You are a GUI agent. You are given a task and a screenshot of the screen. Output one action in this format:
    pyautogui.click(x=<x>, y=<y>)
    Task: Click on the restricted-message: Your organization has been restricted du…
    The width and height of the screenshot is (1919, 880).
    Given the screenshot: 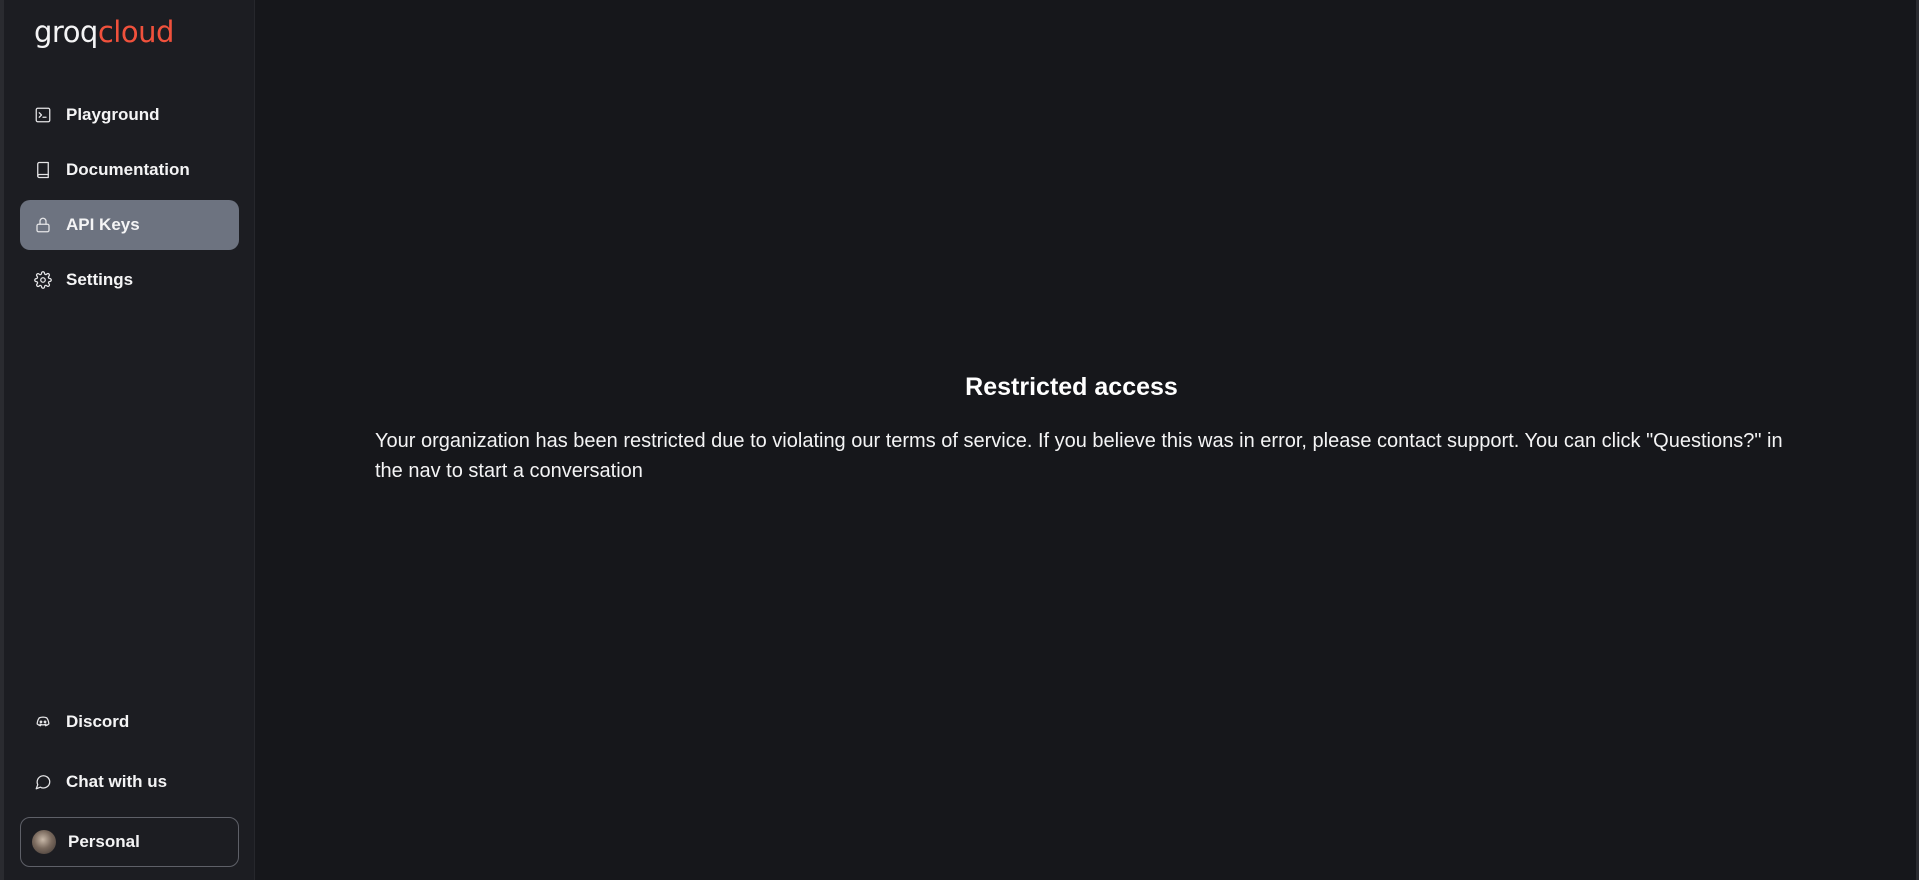 What is the action you would take?
    pyautogui.click(x=1079, y=456)
    